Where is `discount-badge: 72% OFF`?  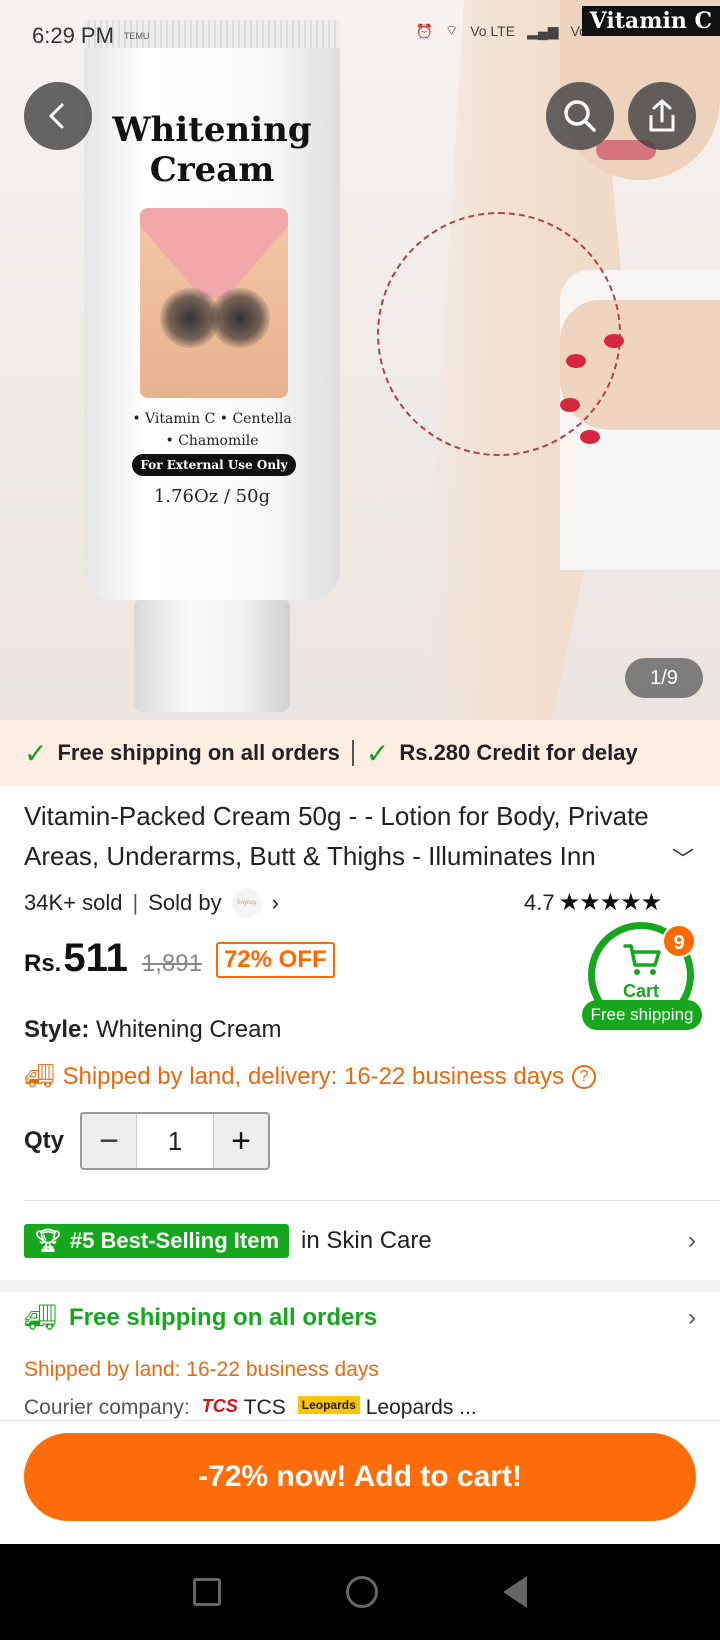
discount-badge: 72% OFF is located at coordinates (275, 960).